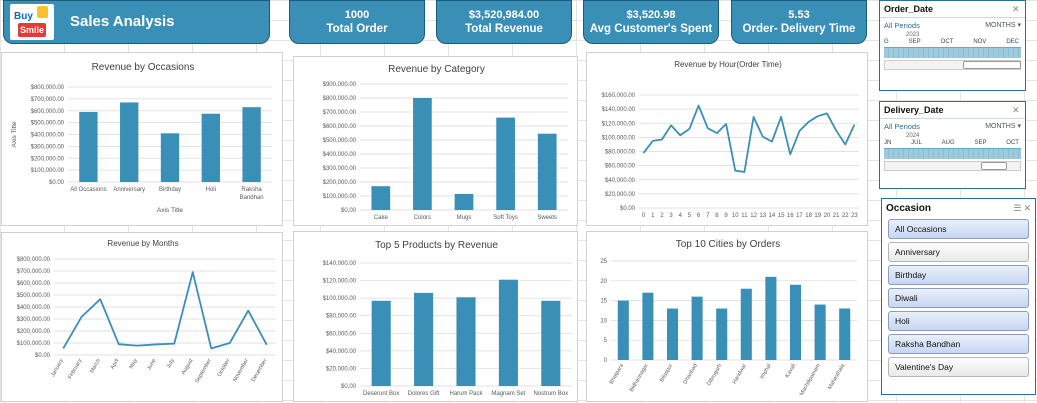  I want to click on occasion-item: Anniversary, so click(958, 252).